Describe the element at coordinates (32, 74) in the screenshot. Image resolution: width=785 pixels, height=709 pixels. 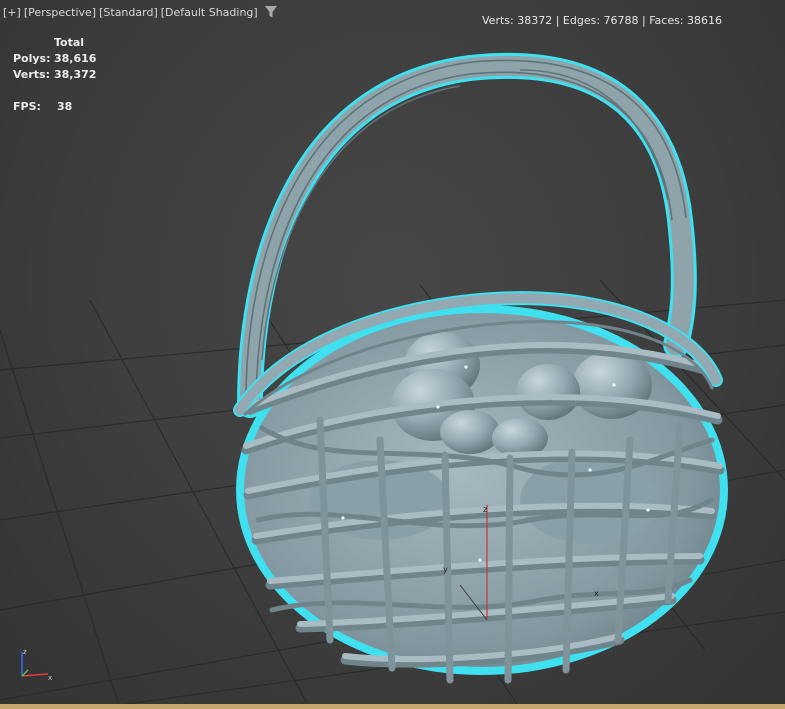
I see `stats-verts-label: Verts:` at that location.